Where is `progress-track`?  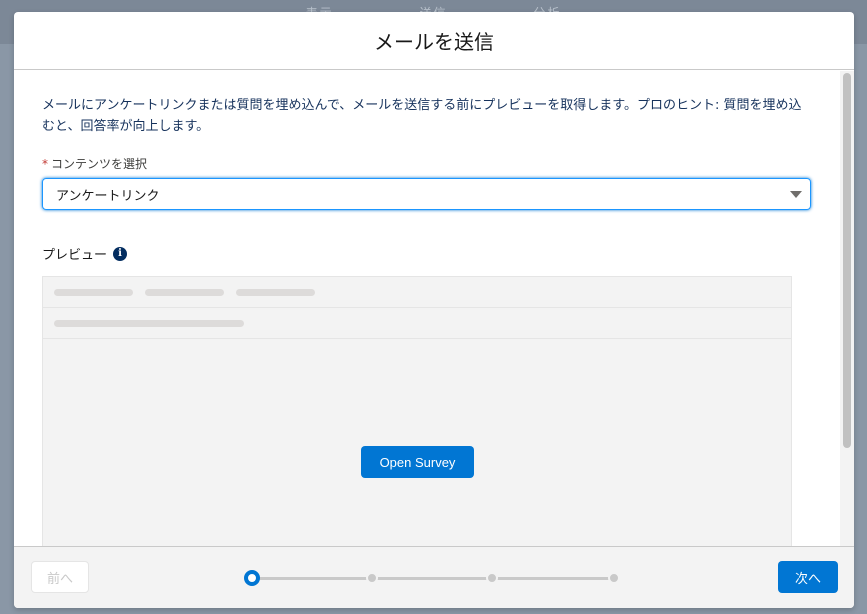 progress-track is located at coordinates (433, 578).